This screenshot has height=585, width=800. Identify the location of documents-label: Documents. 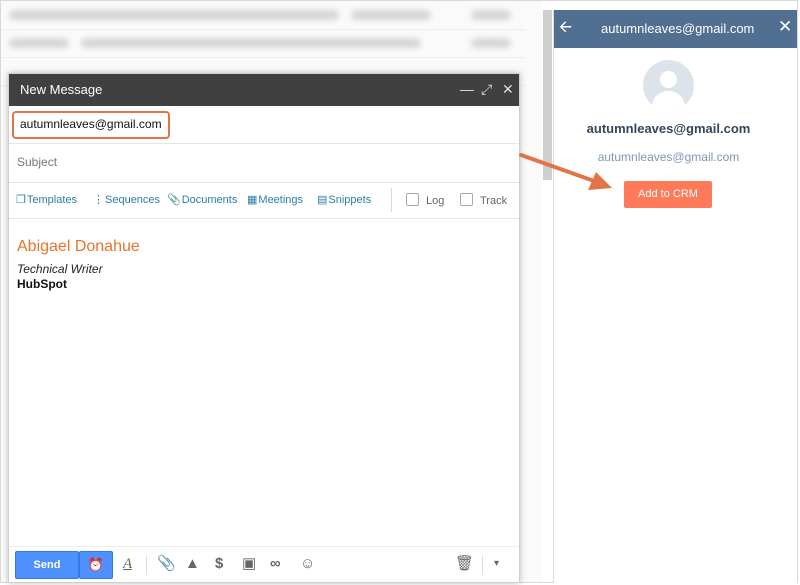
(209, 200).